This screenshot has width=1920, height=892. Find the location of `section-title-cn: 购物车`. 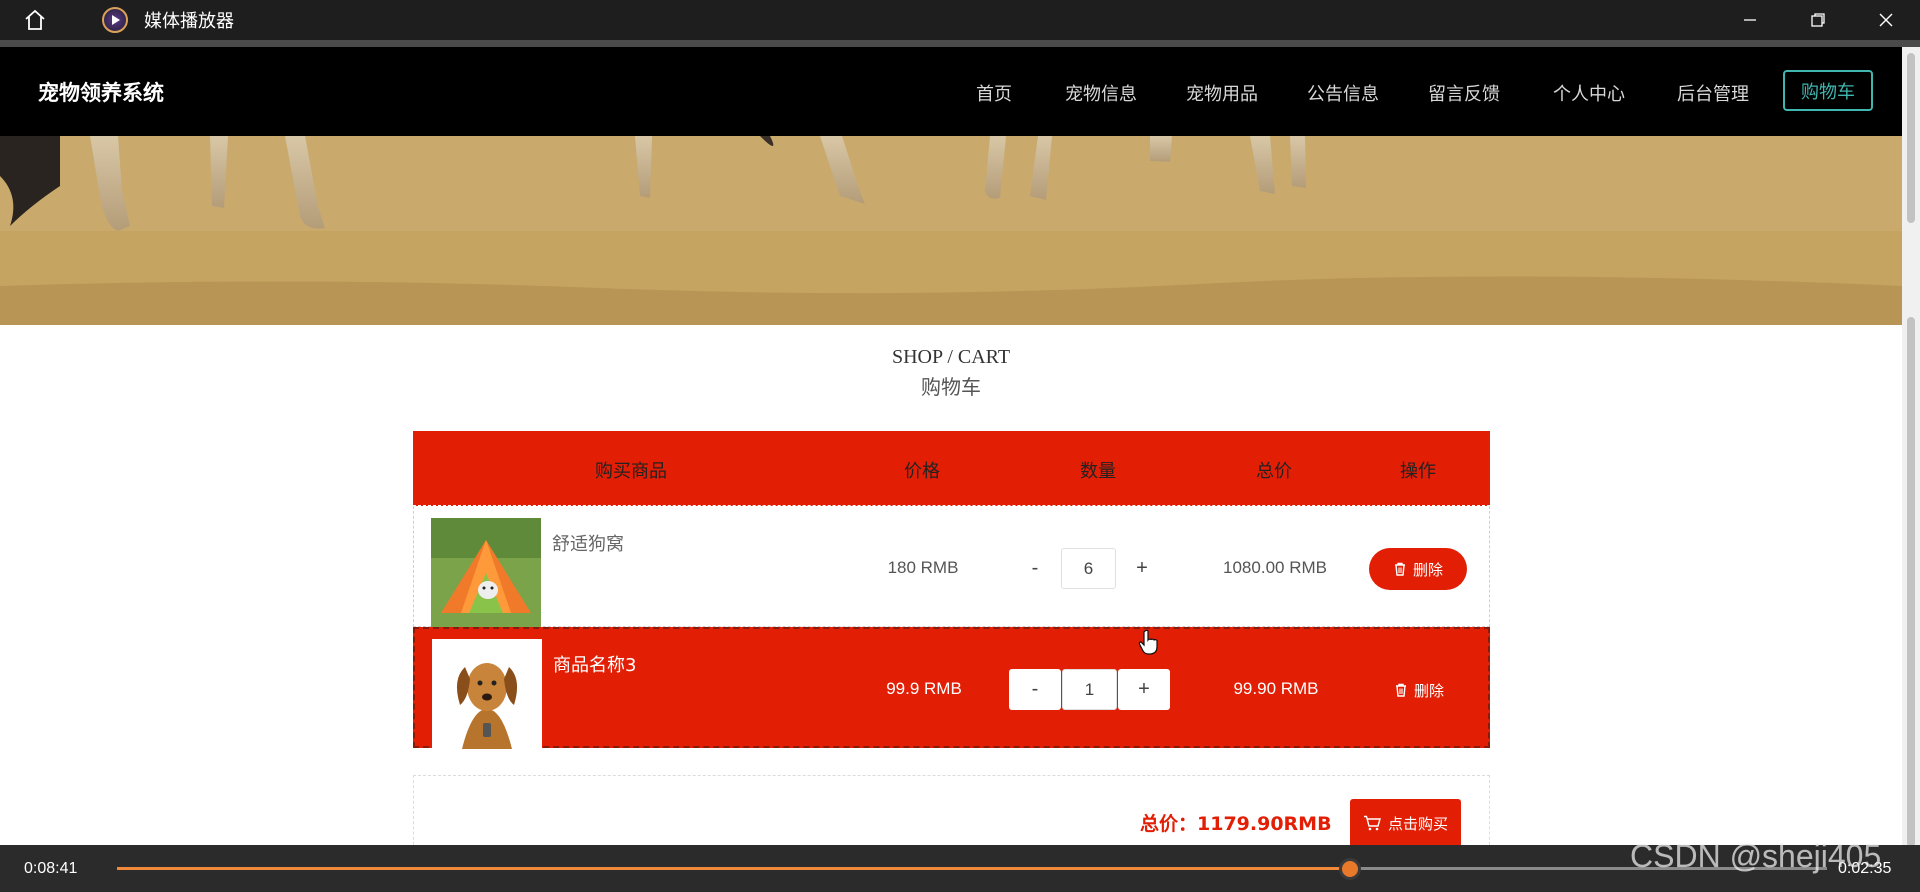

section-title-cn: 购物车 is located at coordinates (951, 387).